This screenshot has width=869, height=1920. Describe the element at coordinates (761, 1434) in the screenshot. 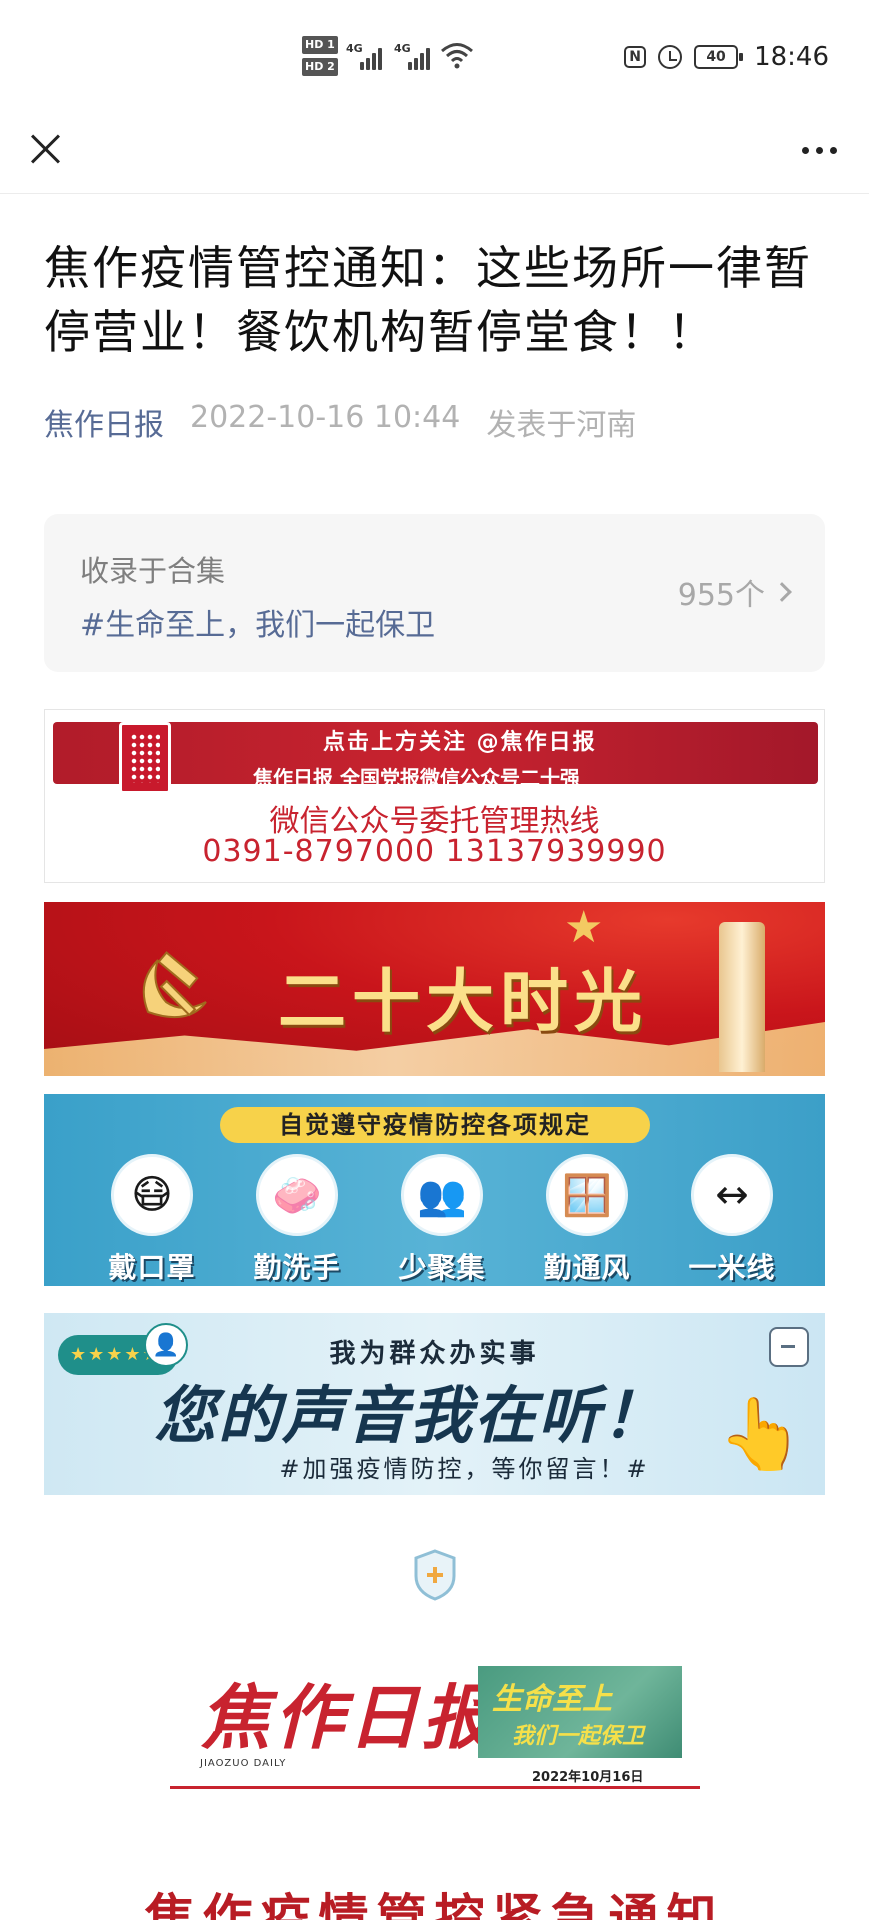

I see `pointing-hand-icon: 👆` at that location.